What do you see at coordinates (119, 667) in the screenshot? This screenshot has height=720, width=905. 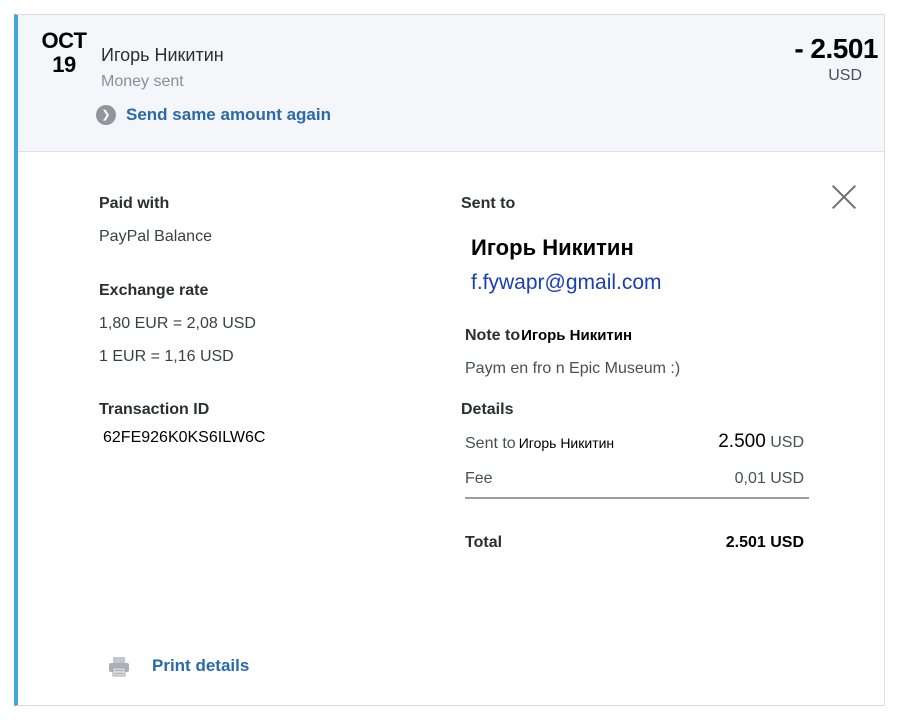 I see `printer-icon` at bounding box center [119, 667].